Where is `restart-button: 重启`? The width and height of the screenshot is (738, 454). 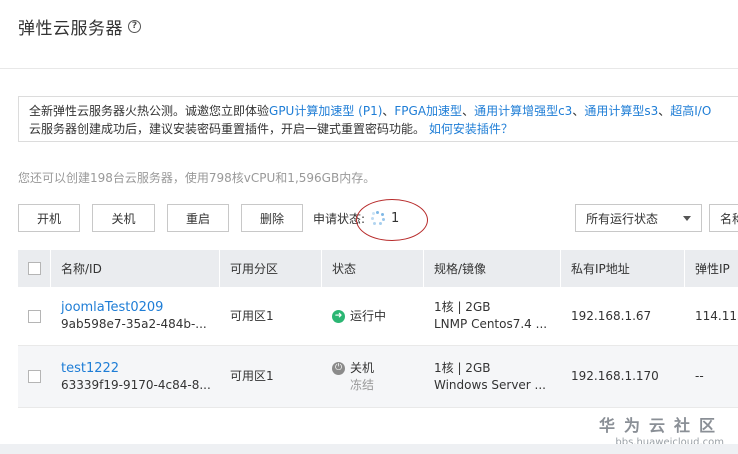 restart-button: 重启 is located at coordinates (198, 218).